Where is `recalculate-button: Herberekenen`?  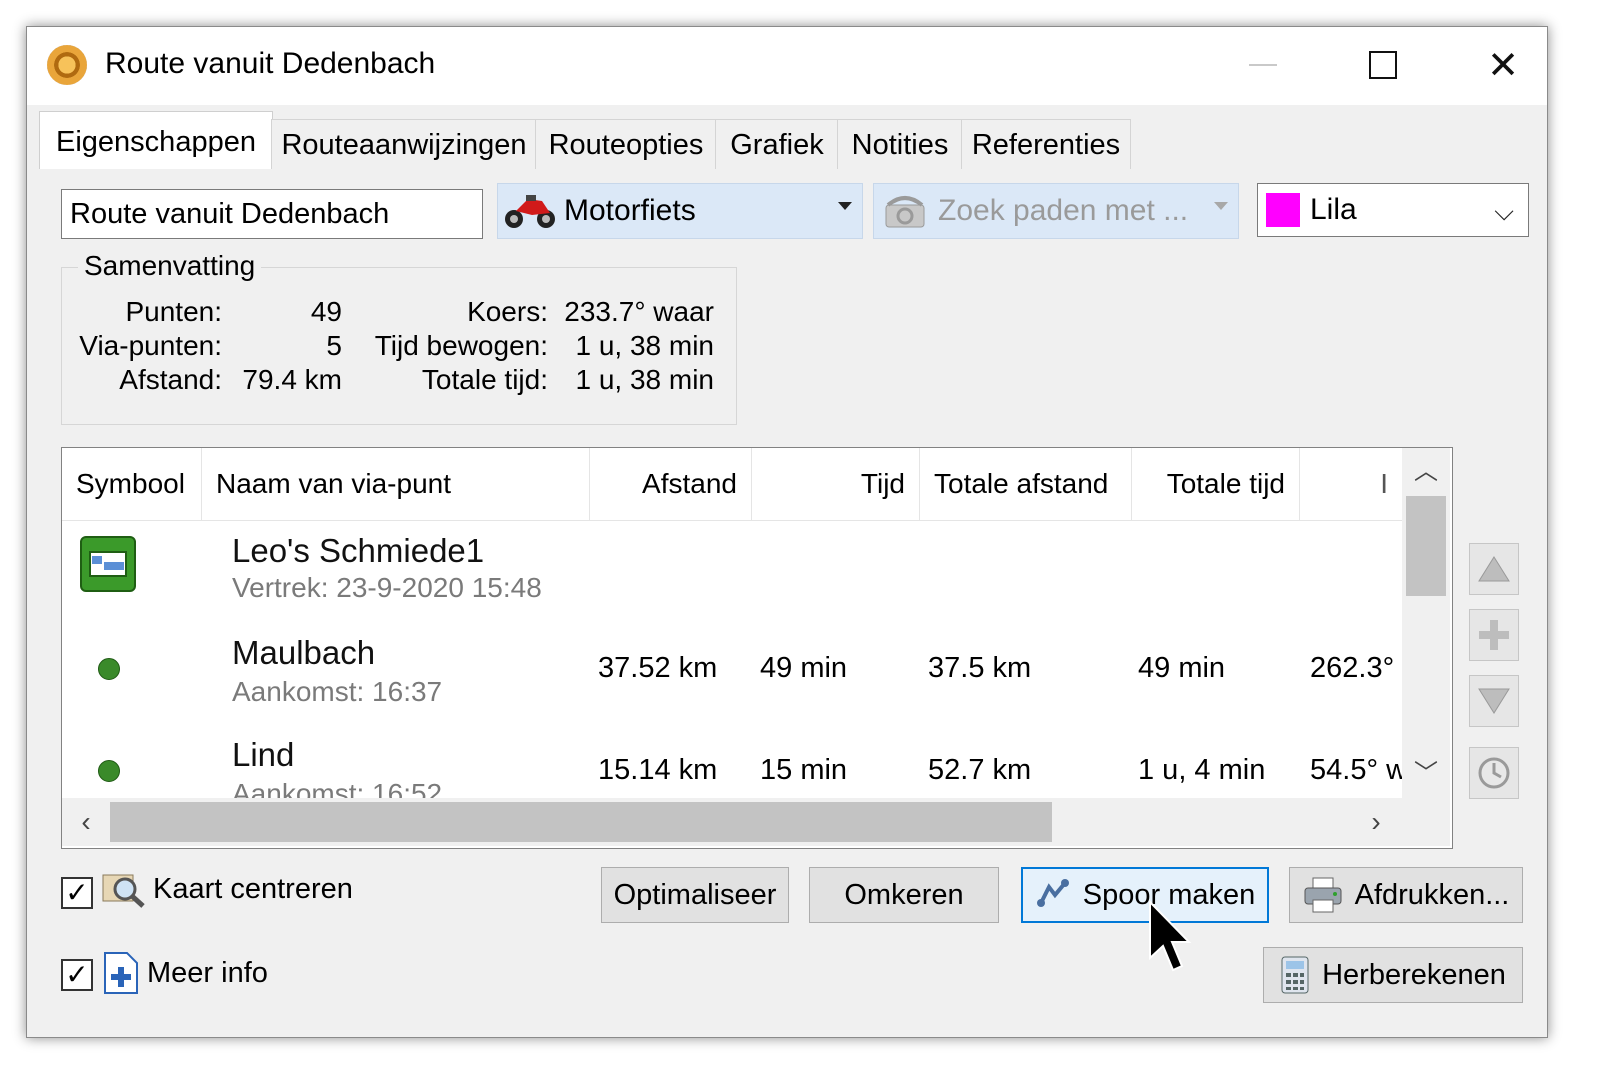 recalculate-button: Herberekenen is located at coordinates (1393, 975).